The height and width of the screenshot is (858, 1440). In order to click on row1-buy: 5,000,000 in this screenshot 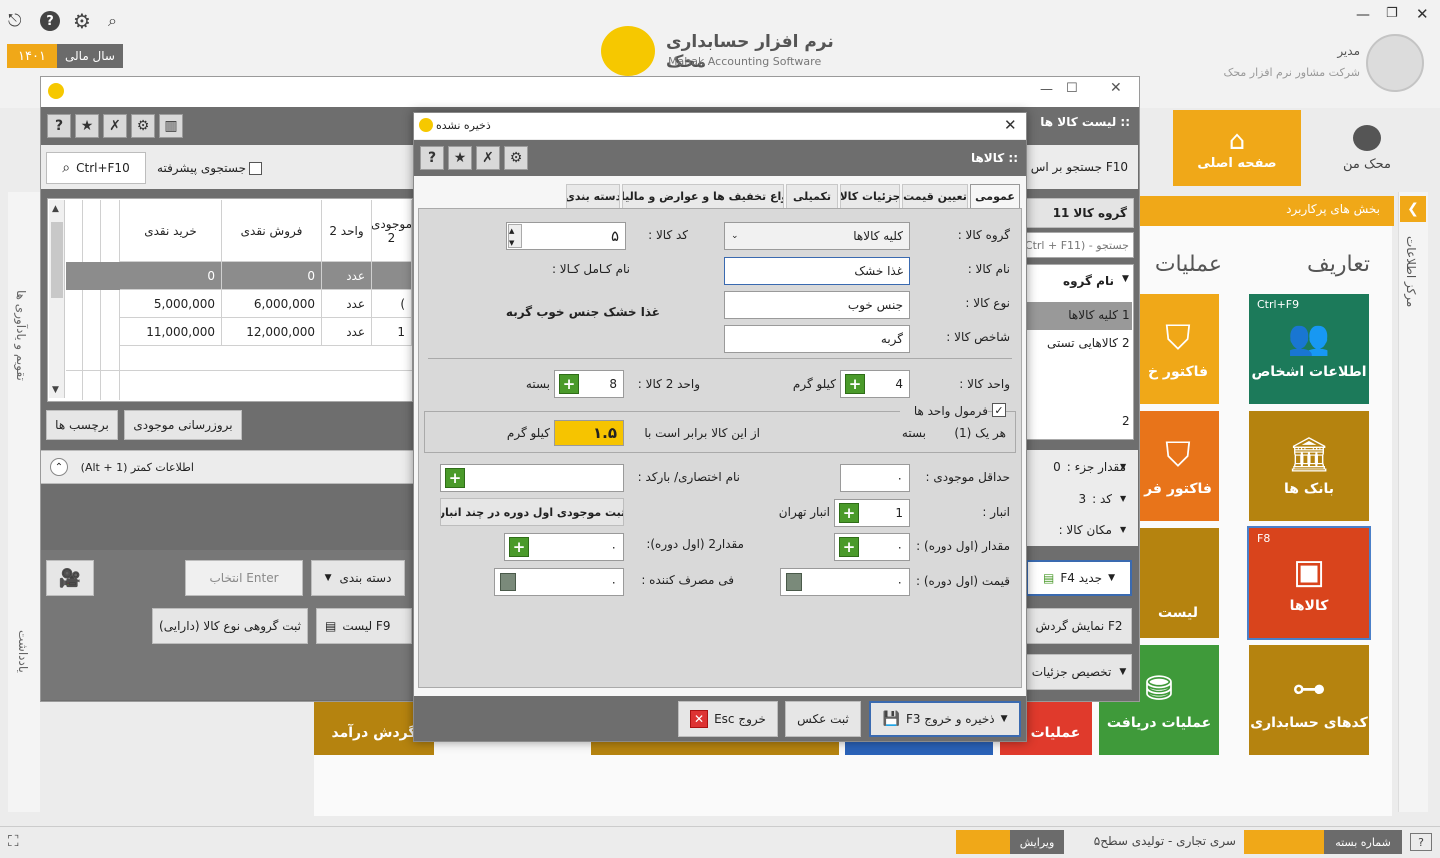, I will do `click(171, 304)`.